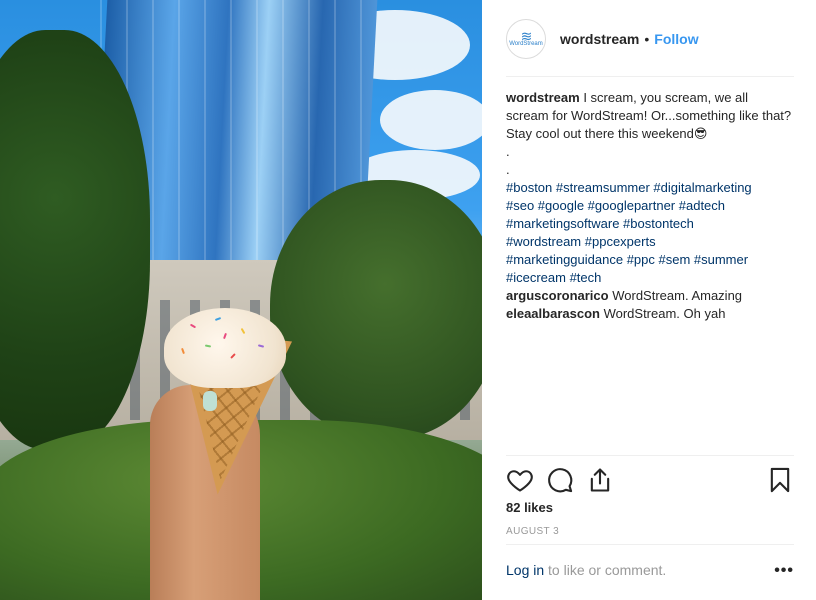 The width and height of the screenshot is (816, 600). What do you see at coordinates (650, 260) in the screenshot?
I see `hashtags-line: #marketingguidance #ppc #sem #summer` at bounding box center [650, 260].